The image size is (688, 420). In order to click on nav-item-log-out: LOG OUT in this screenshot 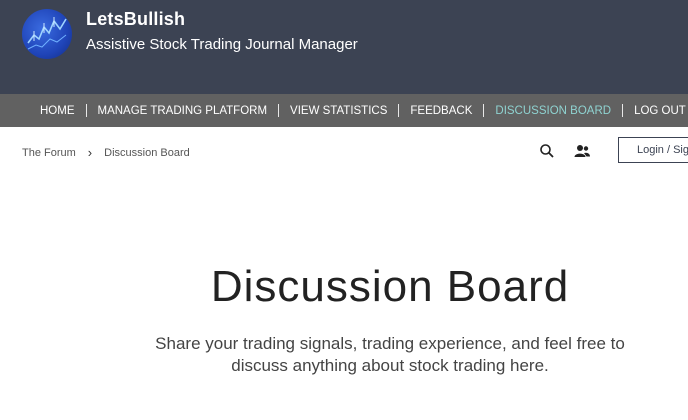, I will do `click(660, 111)`.